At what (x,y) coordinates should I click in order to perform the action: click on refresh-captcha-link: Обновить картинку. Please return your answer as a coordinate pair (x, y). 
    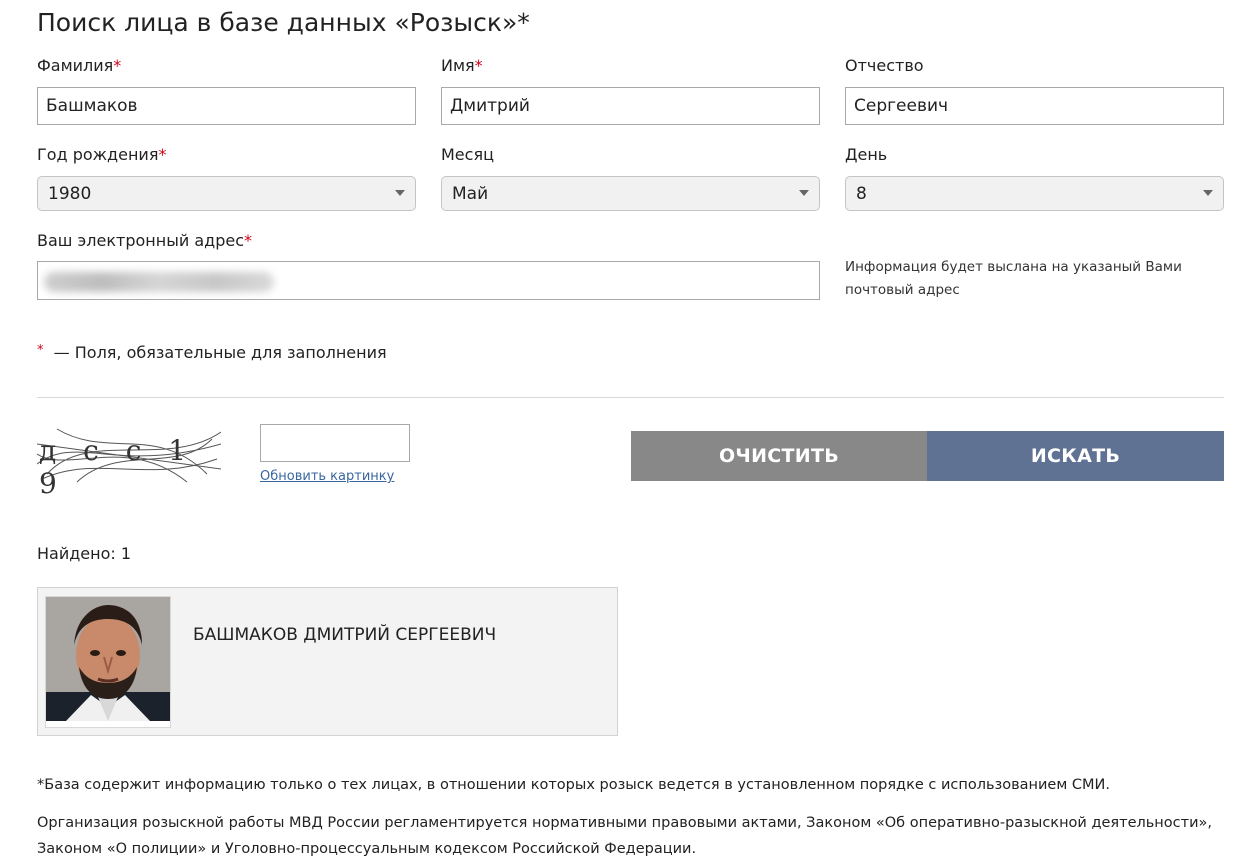
    Looking at the image, I should click on (327, 476).